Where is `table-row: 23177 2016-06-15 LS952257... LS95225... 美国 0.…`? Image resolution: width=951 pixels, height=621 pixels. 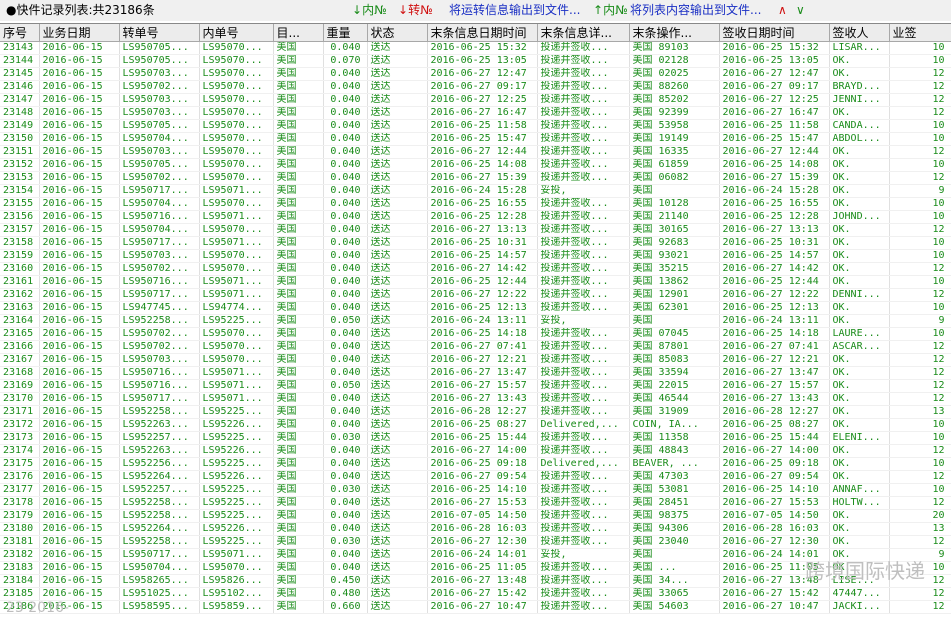
table-row: 23177 2016-06-15 LS952257... LS95225... 美国 0.… is located at coordinates (475, 490).